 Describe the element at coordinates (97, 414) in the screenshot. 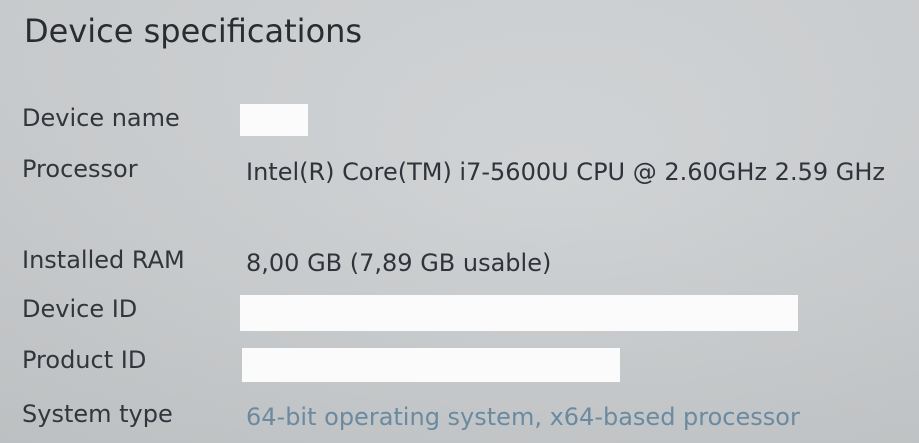

I see `spec-label-system-type: System type` at that location.